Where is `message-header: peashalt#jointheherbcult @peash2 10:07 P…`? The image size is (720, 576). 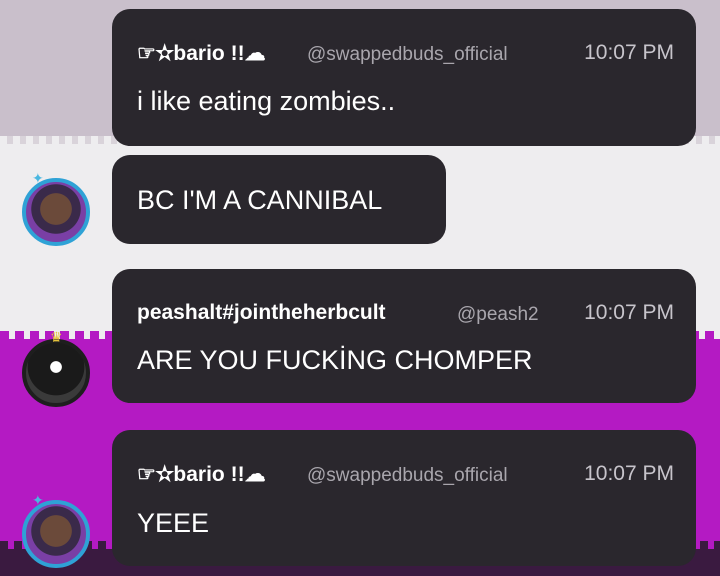 message-header: peashalt#jointheherbcult @peash2 10:07 P… is located at coordinates (405, 315).